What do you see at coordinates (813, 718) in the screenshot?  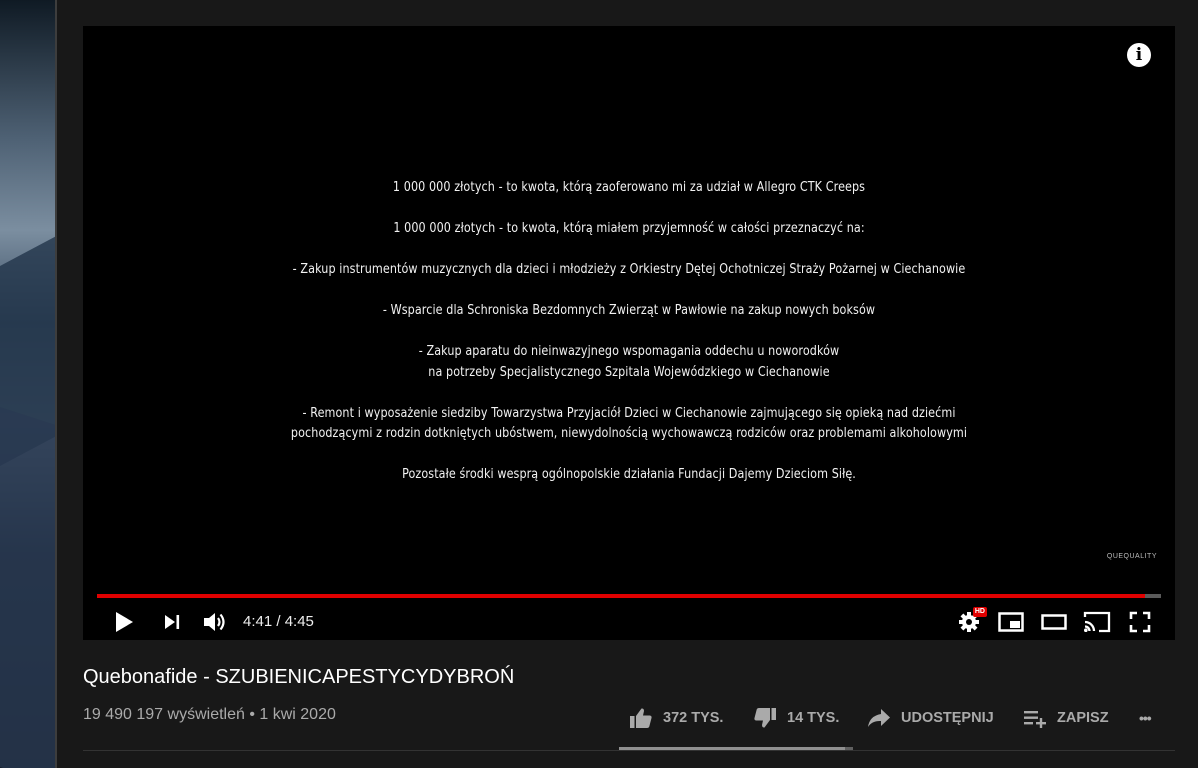 I see `dislike-count: 14 TYS.` at bounding box center [813, 718].